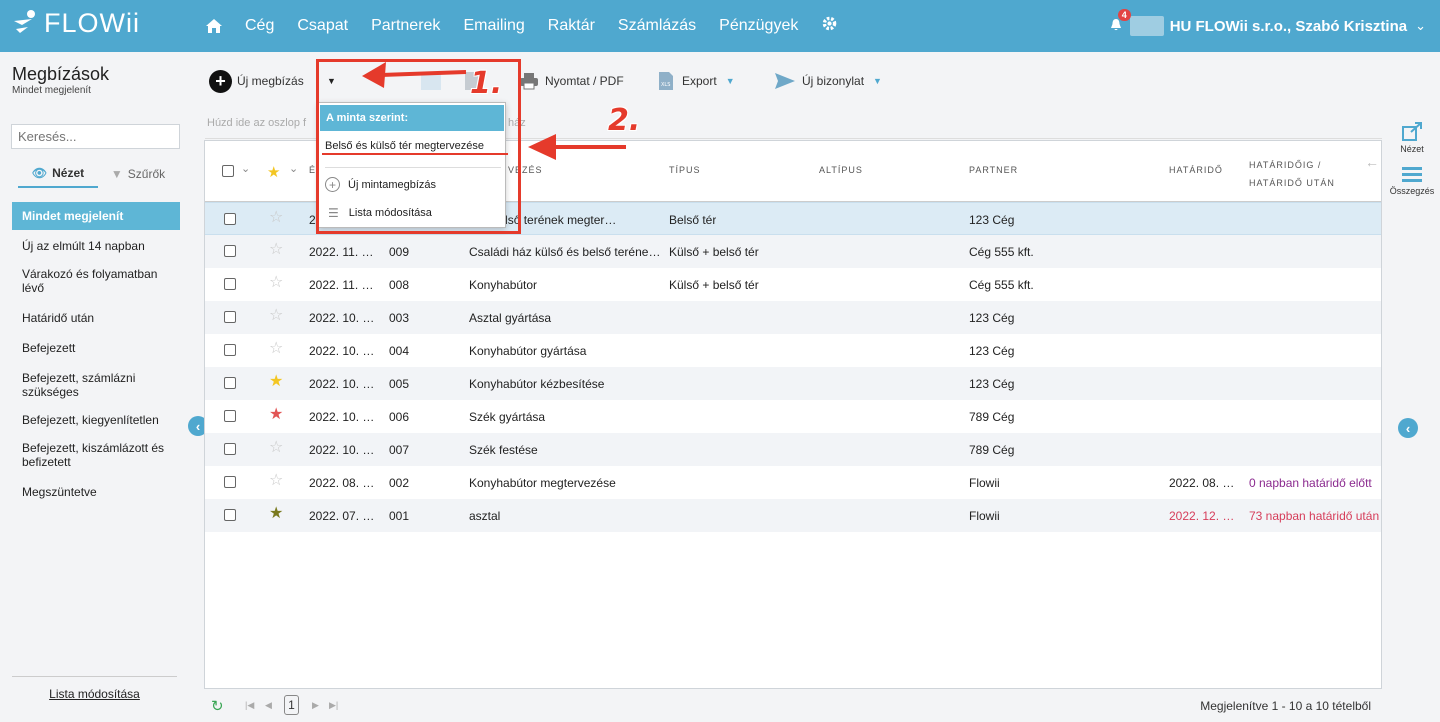  I want to click on sidebar-item-all: Mindet megjelenít, so click(96, 216).